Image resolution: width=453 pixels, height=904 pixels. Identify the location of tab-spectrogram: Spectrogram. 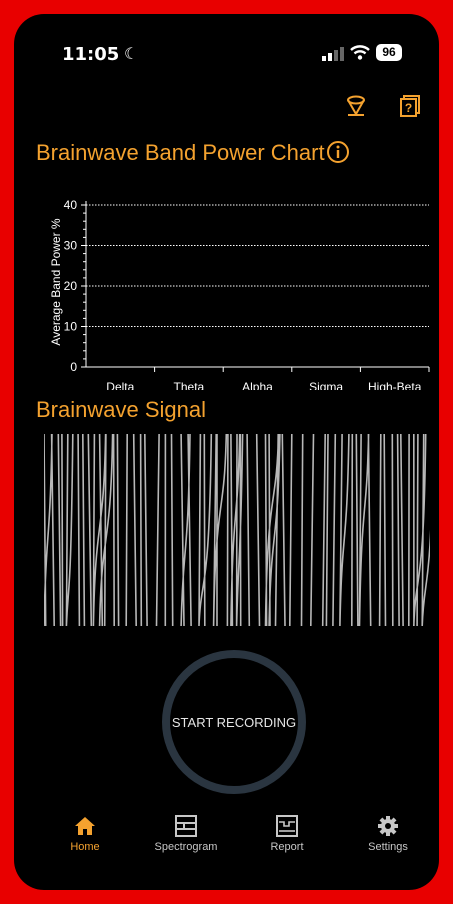
(186, 831).